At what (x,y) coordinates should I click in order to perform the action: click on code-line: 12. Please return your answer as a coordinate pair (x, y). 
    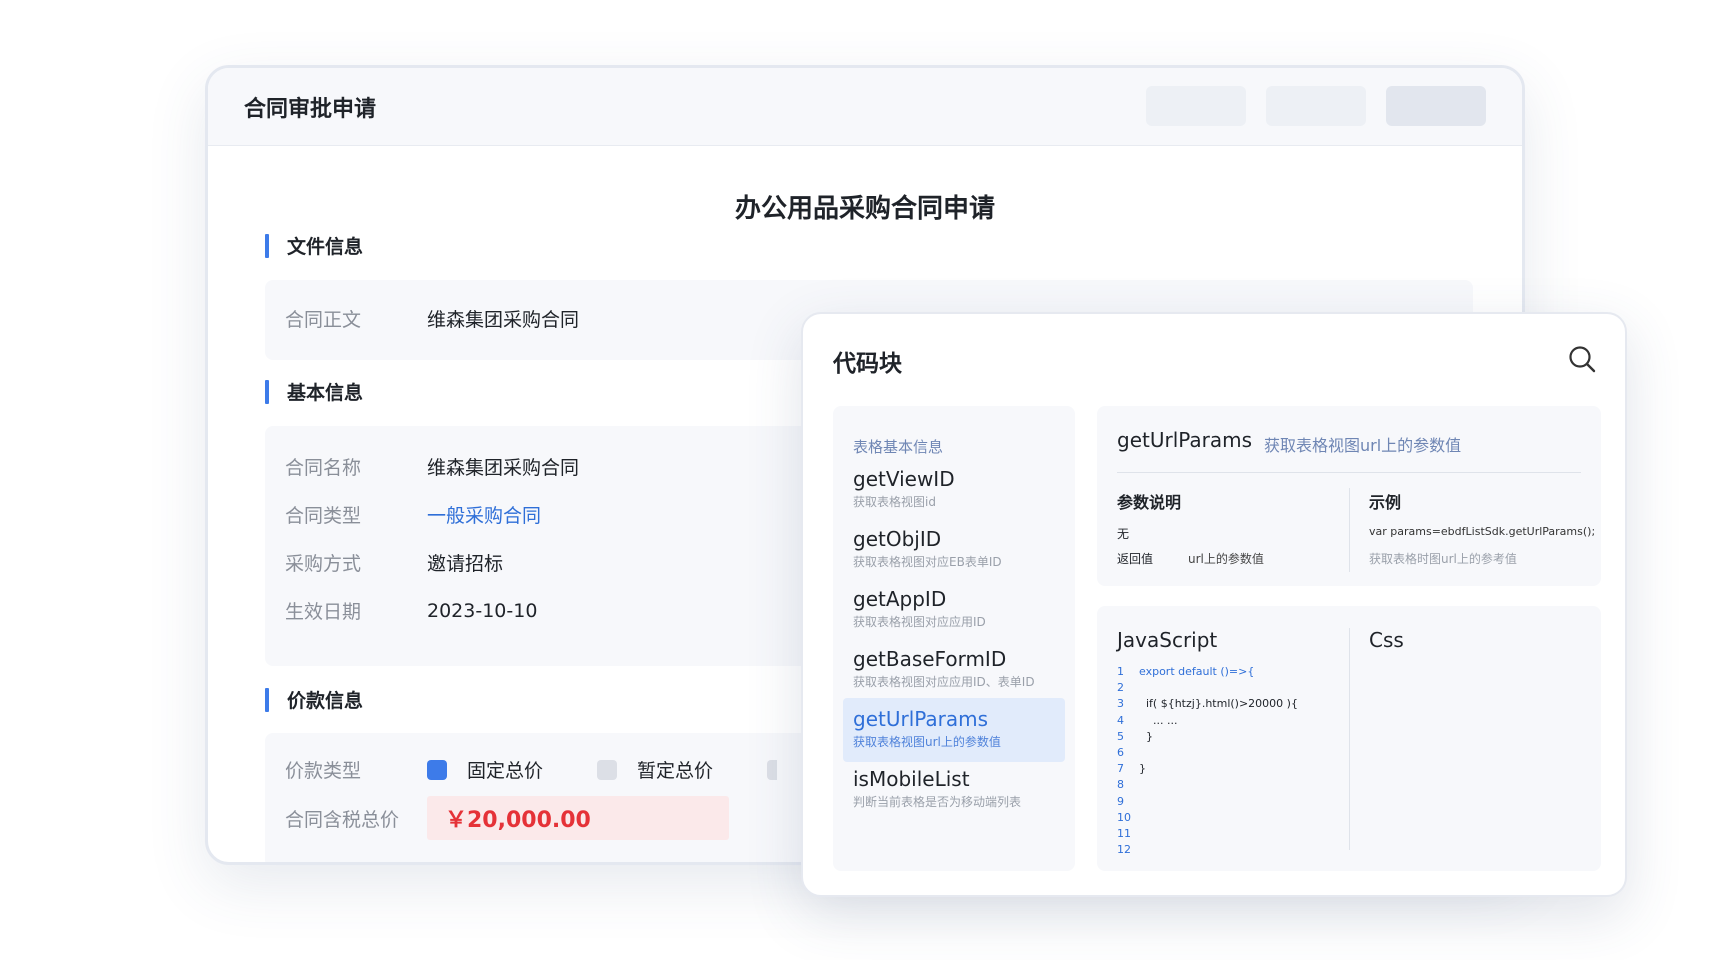
    Looking at the image, I should click on (1207, 850).